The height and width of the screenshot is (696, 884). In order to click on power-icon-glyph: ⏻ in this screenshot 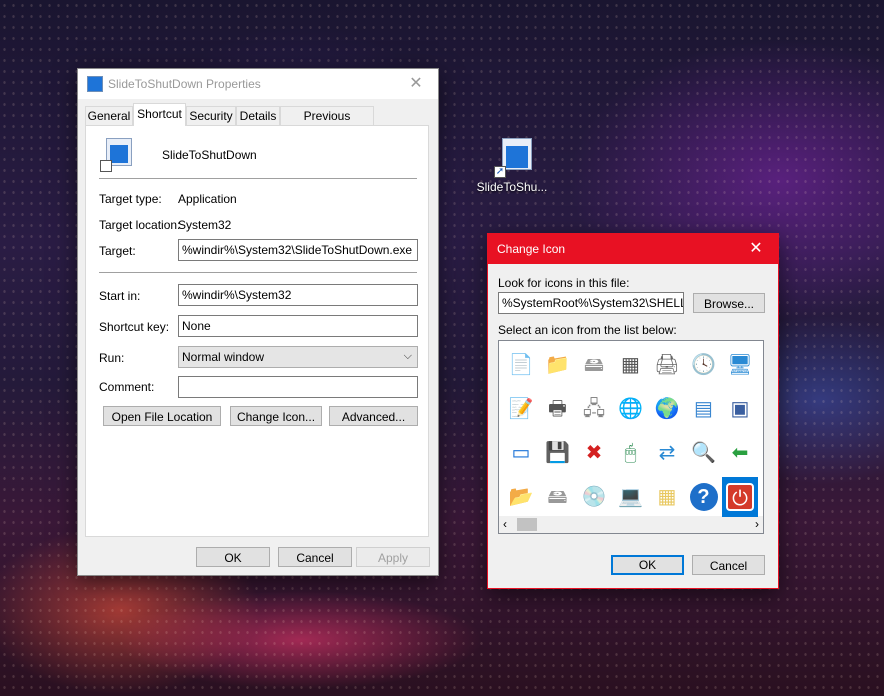, I will do `click(740, 497)`.